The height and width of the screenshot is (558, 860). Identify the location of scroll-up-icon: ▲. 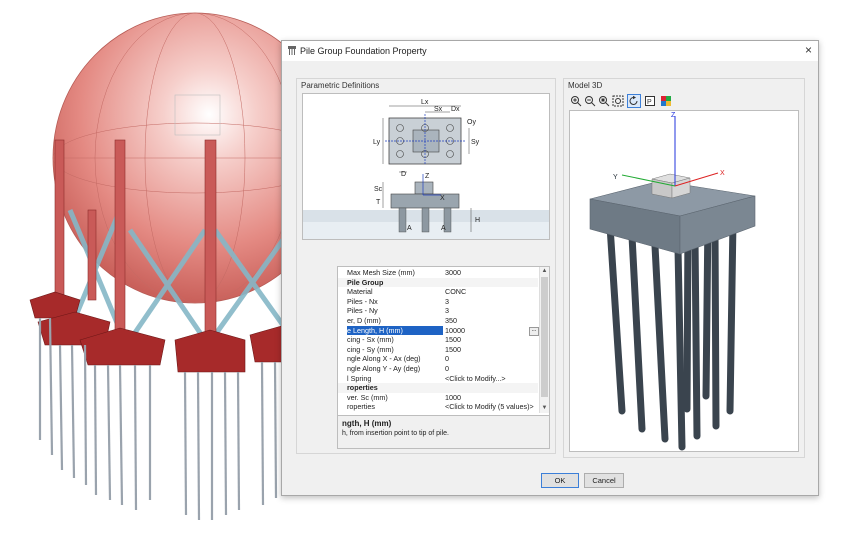
(544, 271).